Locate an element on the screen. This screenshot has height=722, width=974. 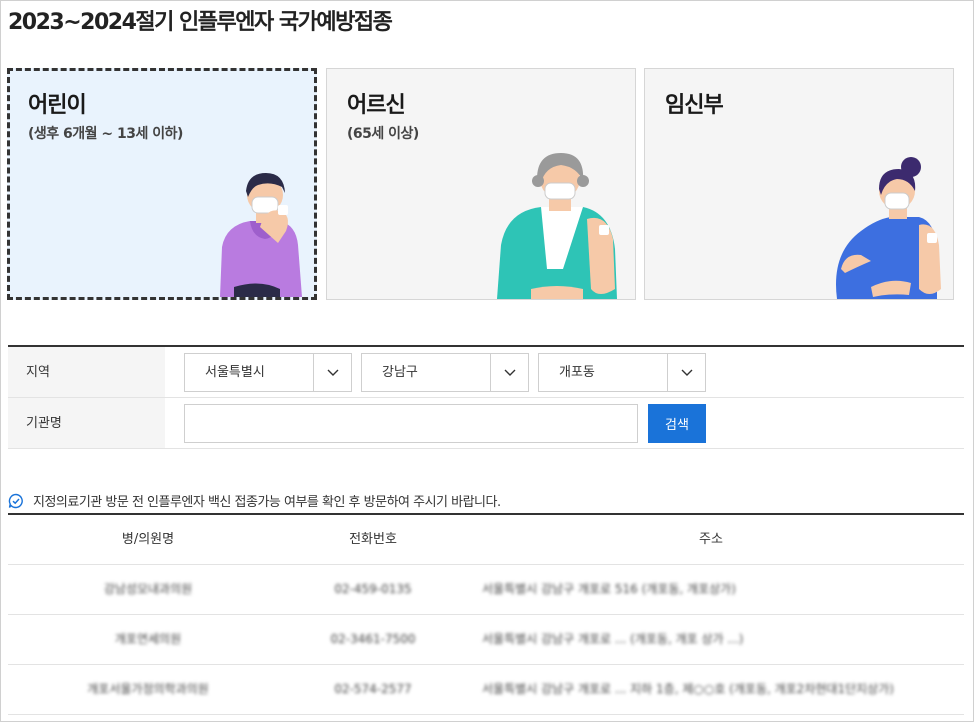
filter-row-institution: 기관명 검색 is located at coordinates (486, 423).